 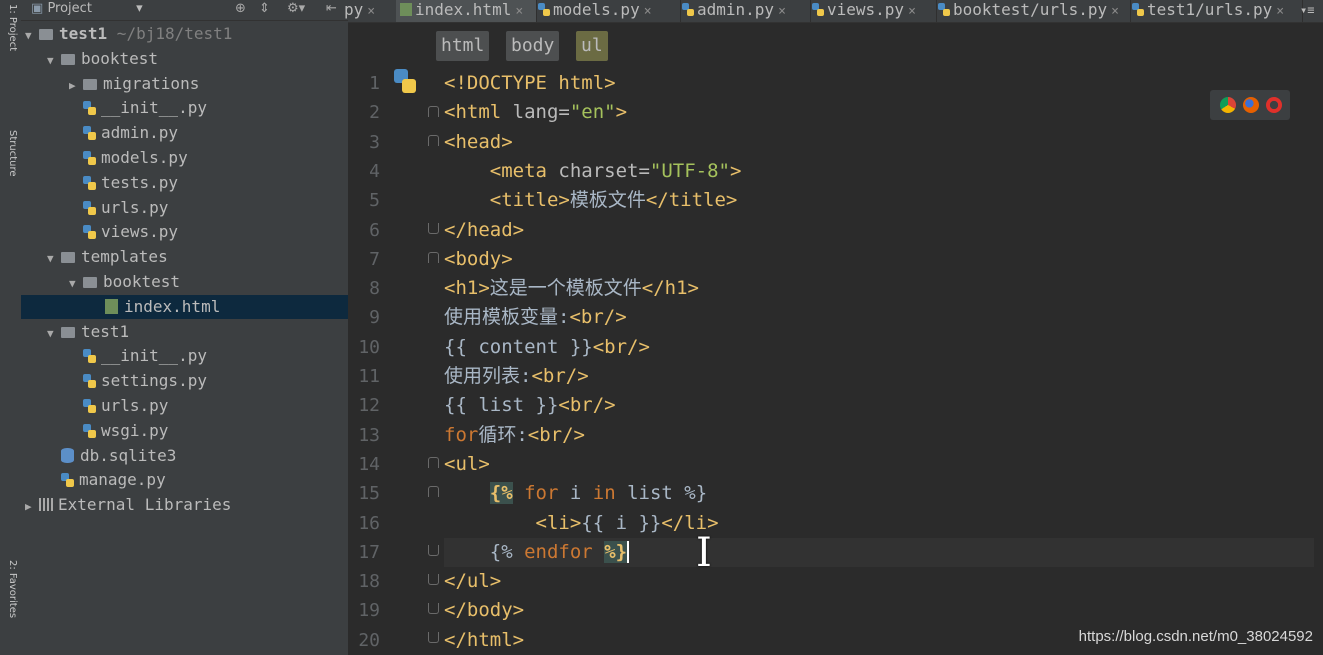 What do you see at coordinates (105, 331) in the screenshot?
I see `tree-item-label: test1` at bounding box center [105, 331].